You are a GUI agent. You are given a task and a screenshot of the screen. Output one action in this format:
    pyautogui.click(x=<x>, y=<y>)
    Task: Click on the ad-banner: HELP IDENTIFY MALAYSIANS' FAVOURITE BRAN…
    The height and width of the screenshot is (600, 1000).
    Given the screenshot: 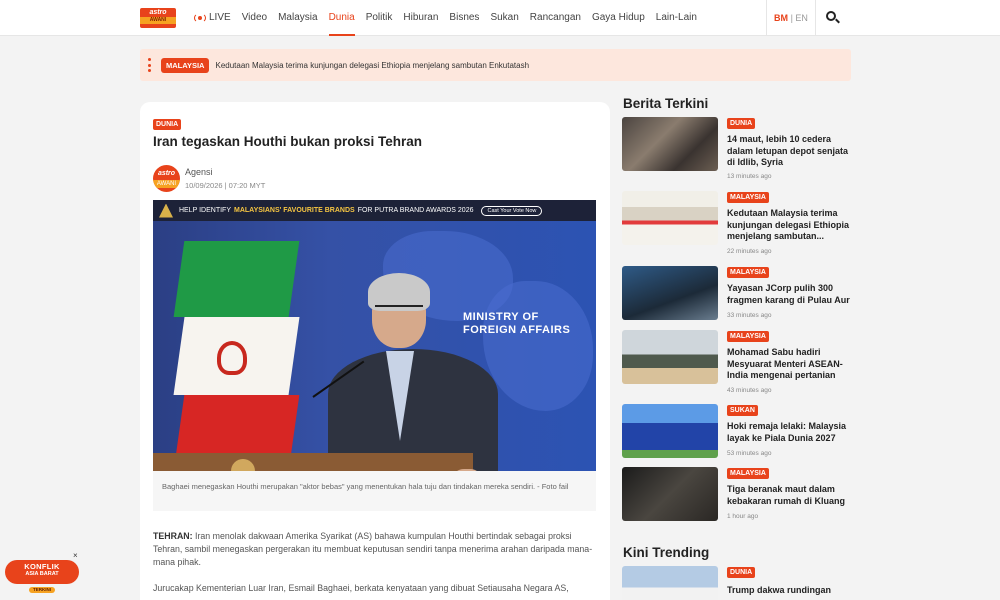 What is the action you would take?
    pyautogui.click(x=374, y=210)
    